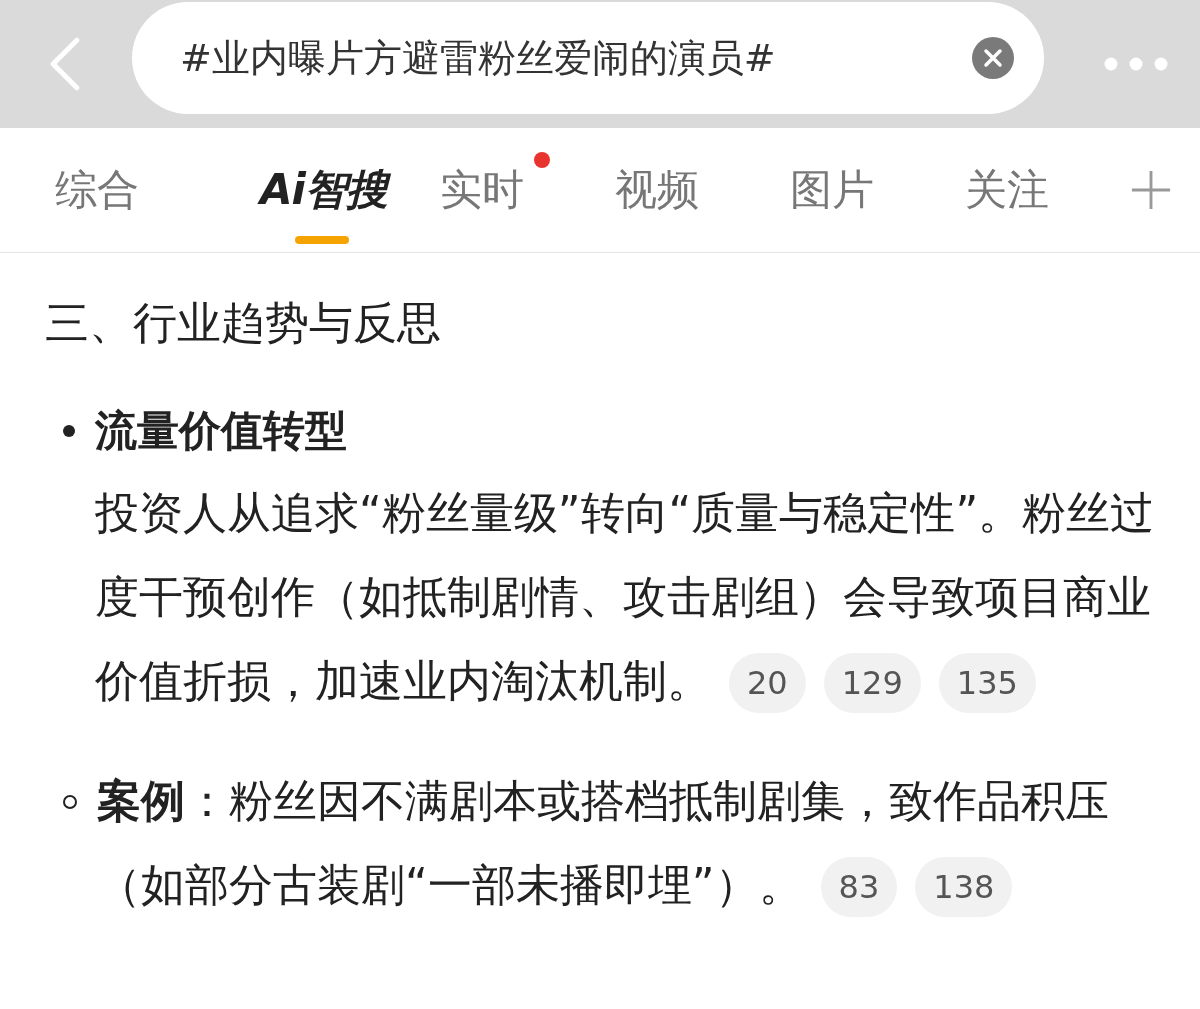 Image resolution: width=1200 pixels, height=1009 pixels. I want to click on section-heading: 三、行业趋势与反思, so click(243, 323).